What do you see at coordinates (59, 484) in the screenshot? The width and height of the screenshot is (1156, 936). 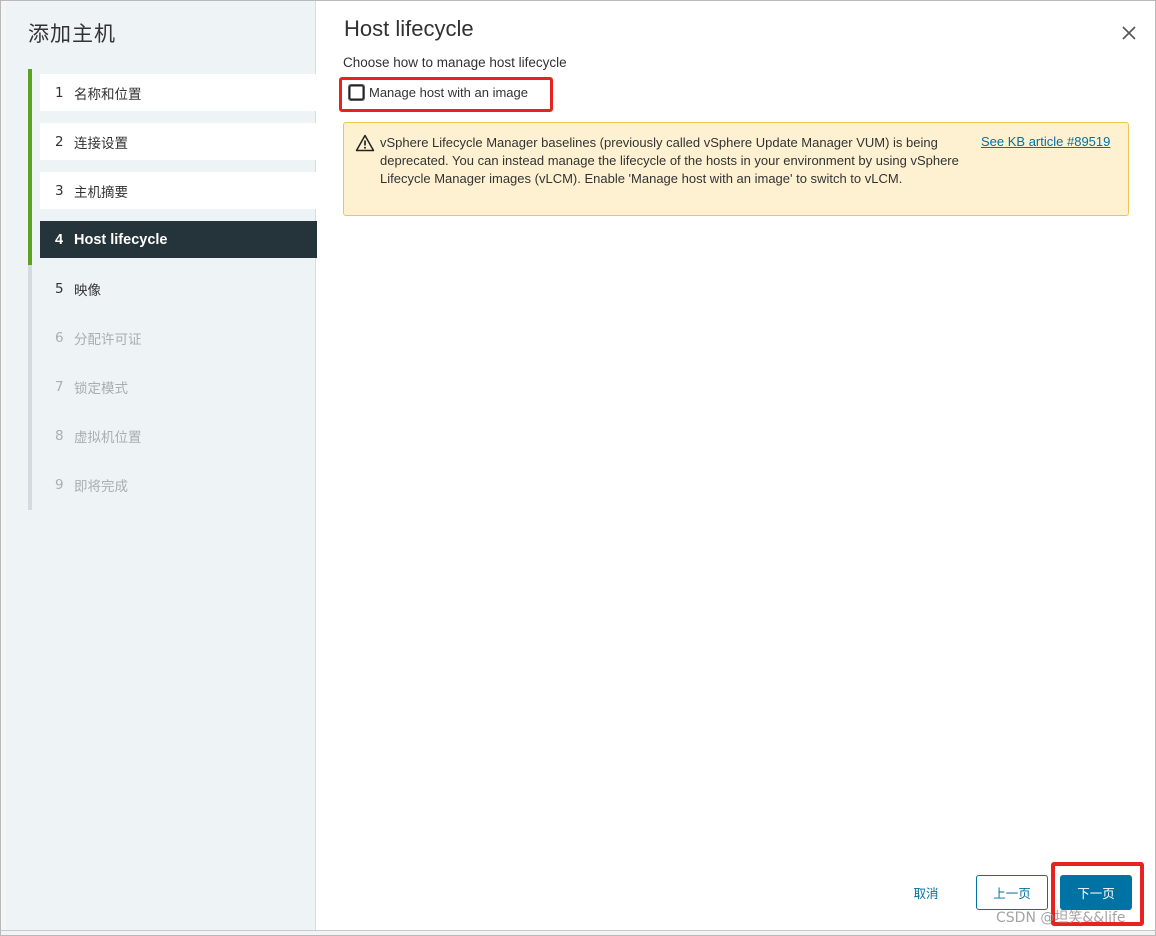 I see `step-number: 9` at bounding box center [59, 484].